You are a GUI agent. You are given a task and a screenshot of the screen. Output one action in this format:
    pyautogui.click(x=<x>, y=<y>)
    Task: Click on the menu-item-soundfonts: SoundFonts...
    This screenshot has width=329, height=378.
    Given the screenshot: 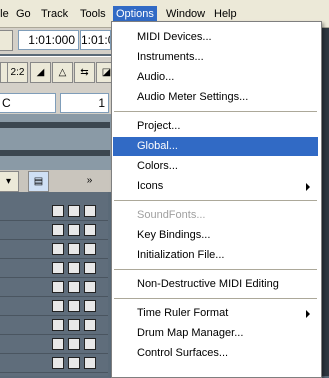 What is the action you would take?
    pyautogui.click(x=171, y=215)
    